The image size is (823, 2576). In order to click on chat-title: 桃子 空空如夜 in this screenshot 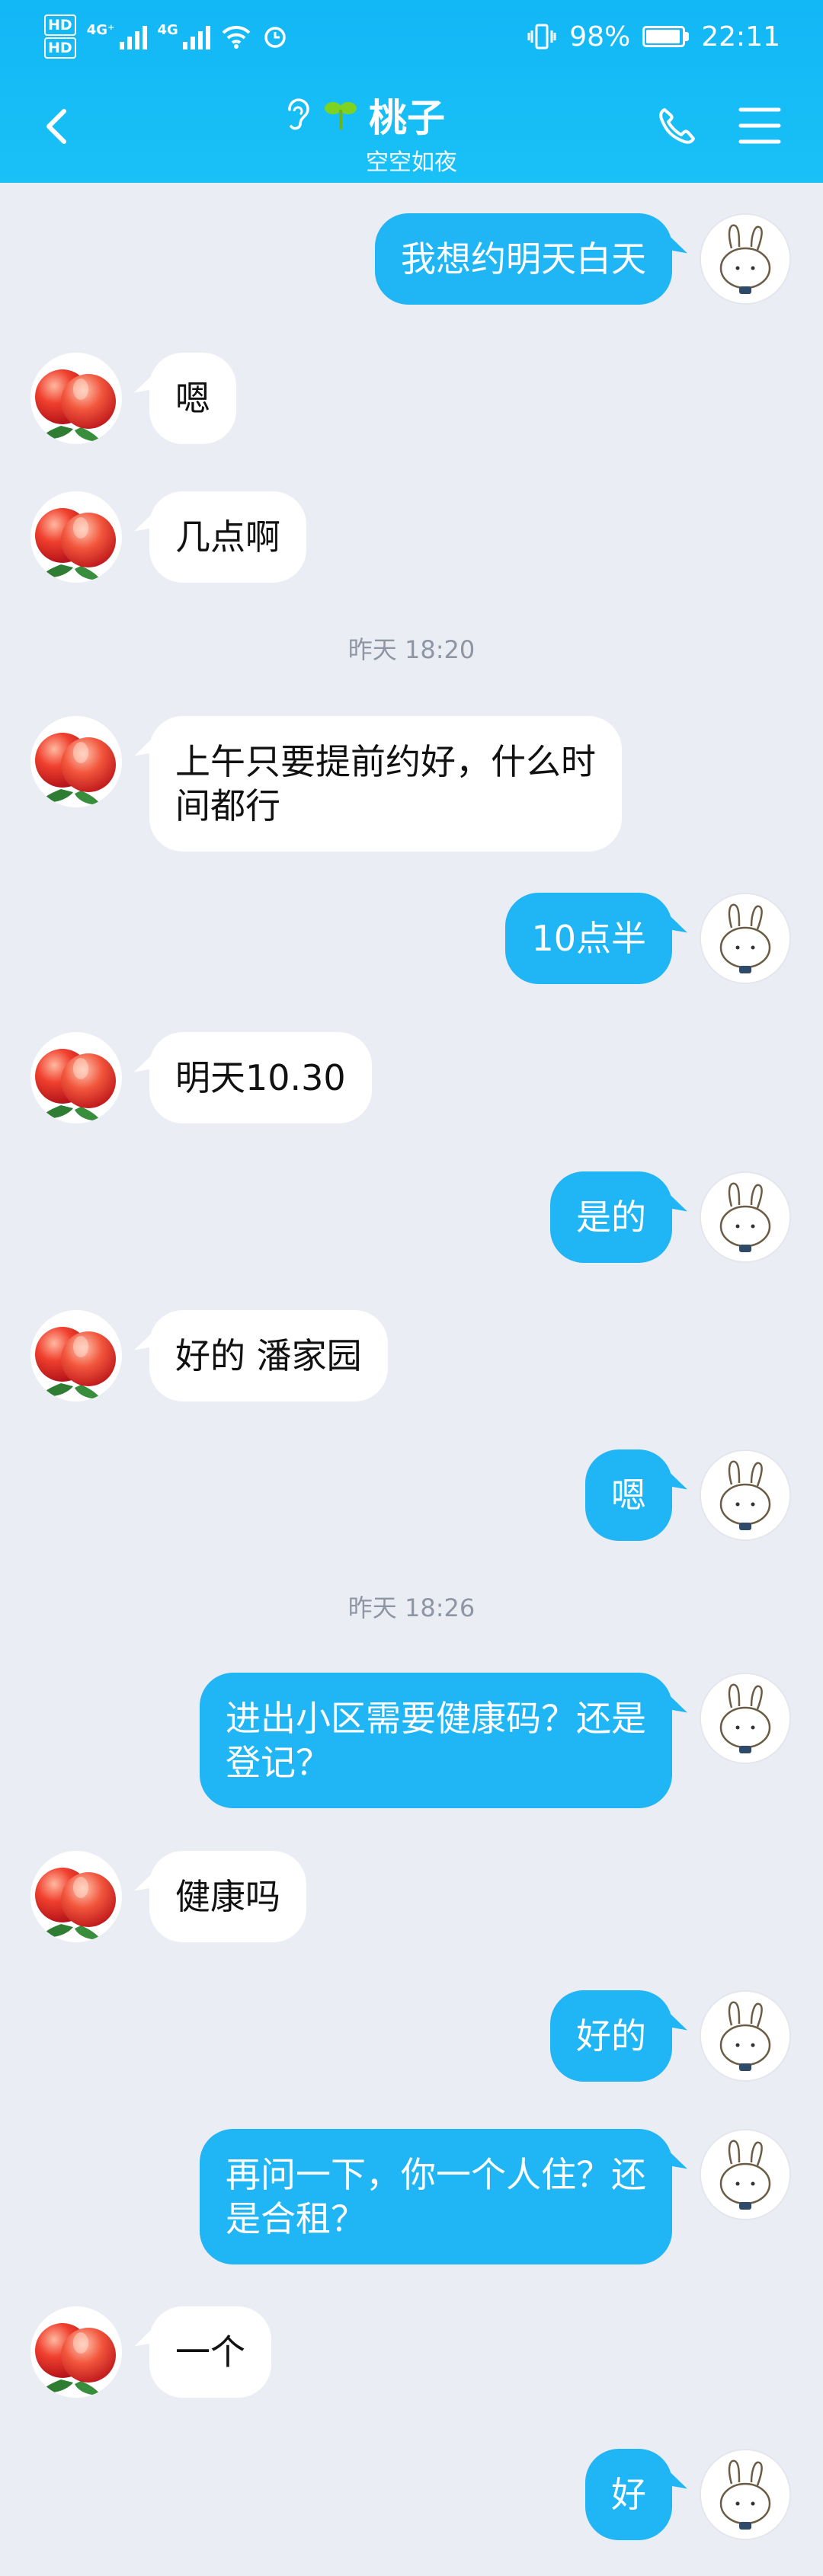, I will do `click(411, 133)`.